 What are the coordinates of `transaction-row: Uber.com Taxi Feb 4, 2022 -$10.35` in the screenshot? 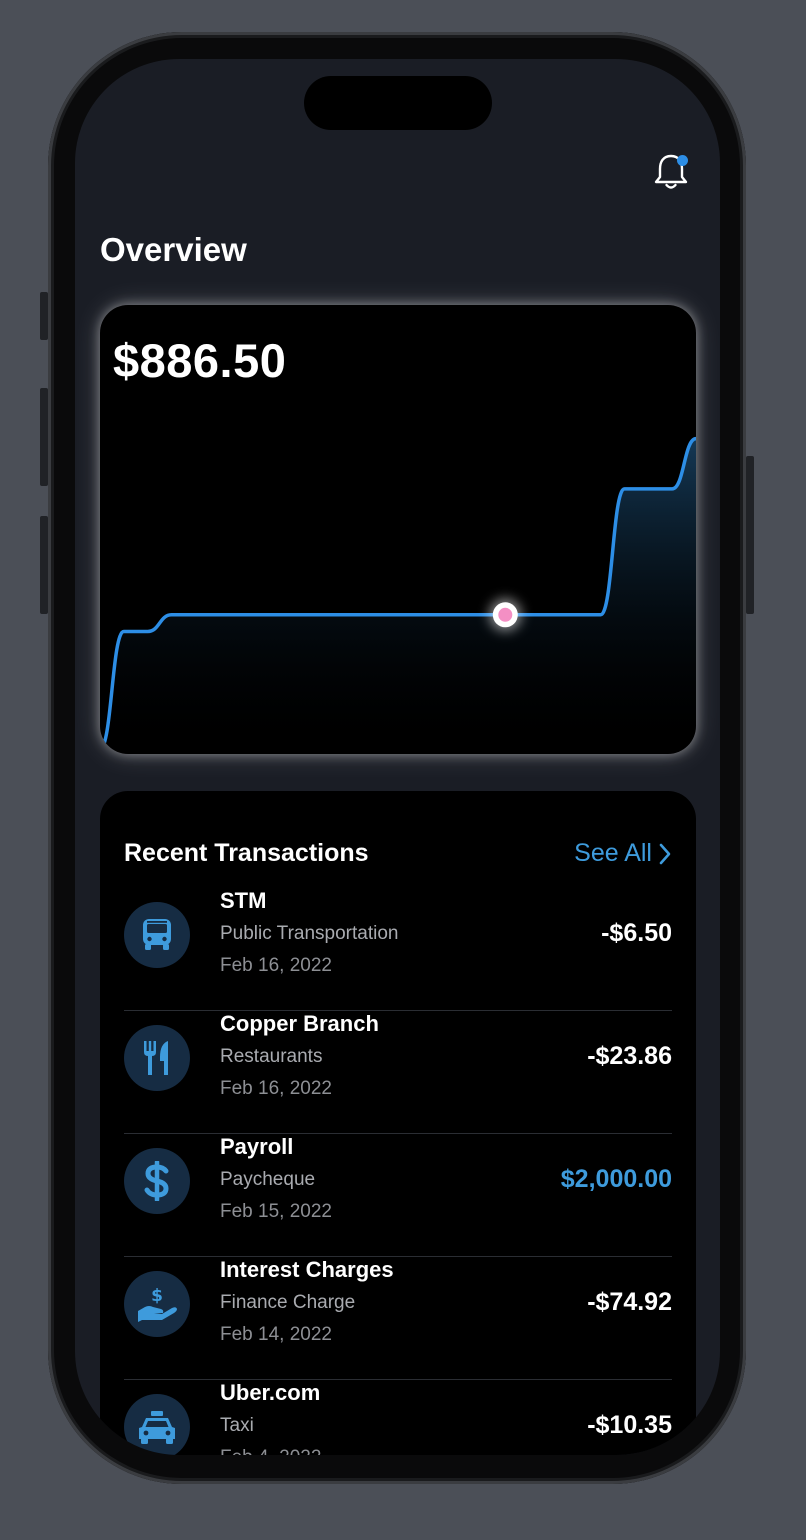 It's located at (398, 1417).